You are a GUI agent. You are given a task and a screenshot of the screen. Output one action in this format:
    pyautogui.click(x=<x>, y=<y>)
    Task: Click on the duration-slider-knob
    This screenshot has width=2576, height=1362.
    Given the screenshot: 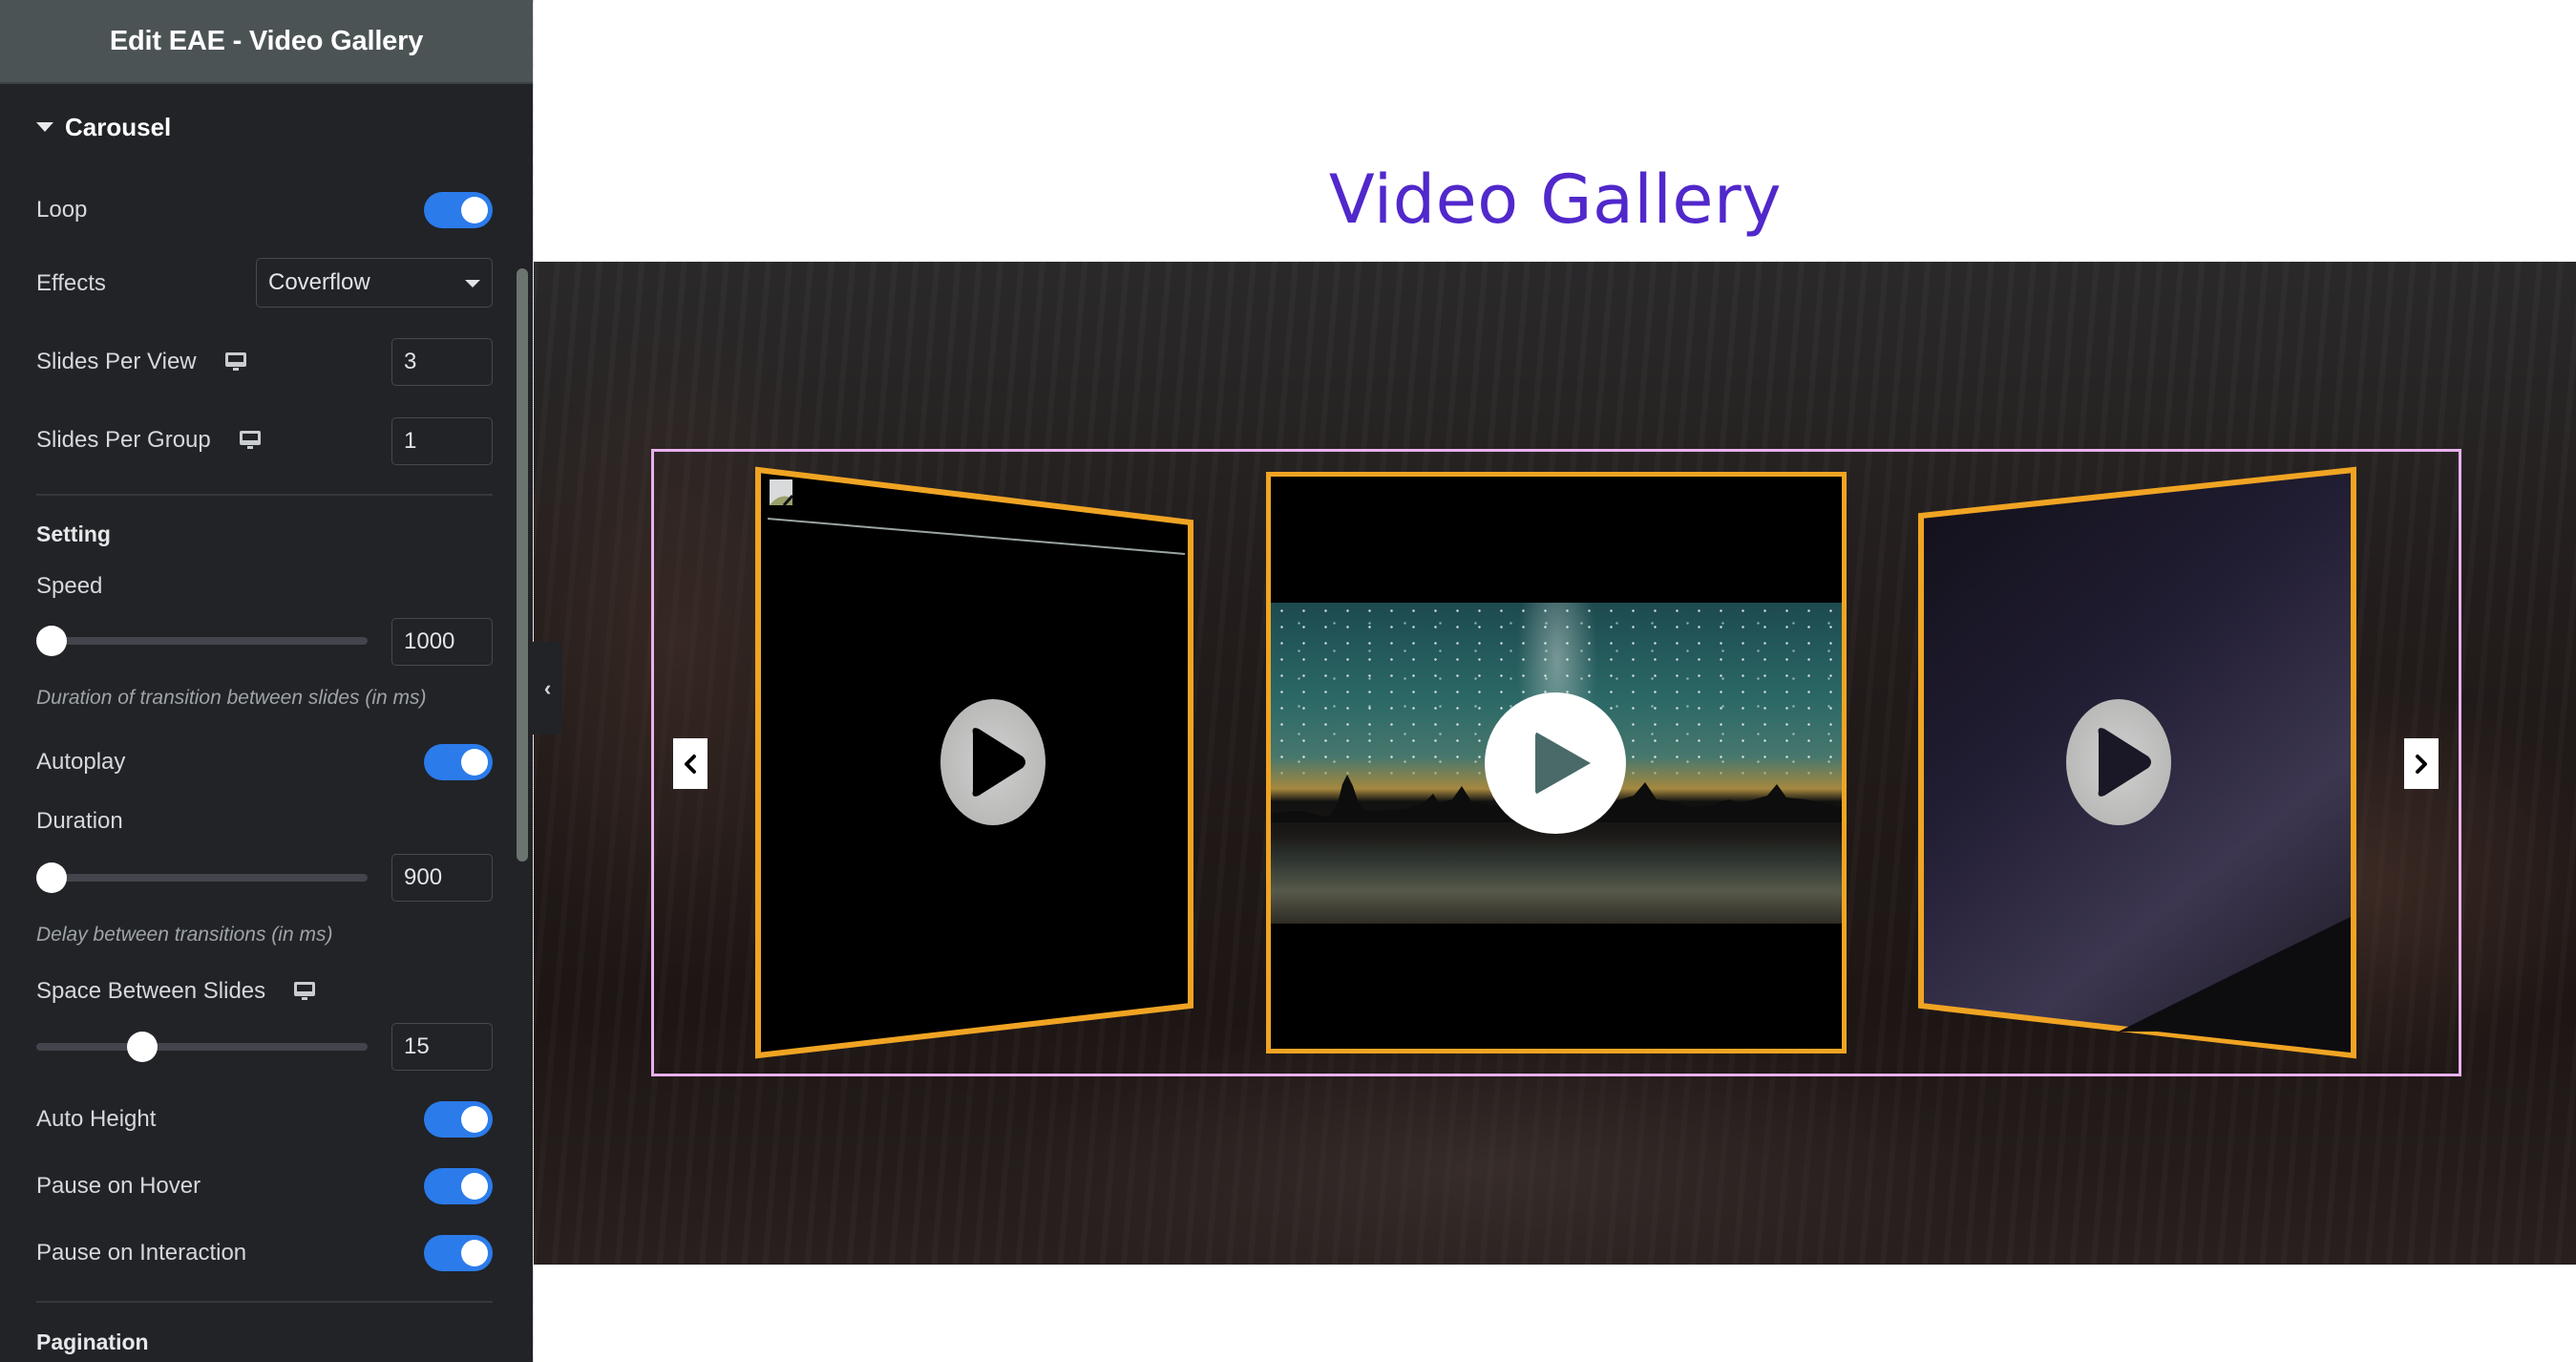 What is the action you would take?
    pyautogui.click(x=51, y=877)
    